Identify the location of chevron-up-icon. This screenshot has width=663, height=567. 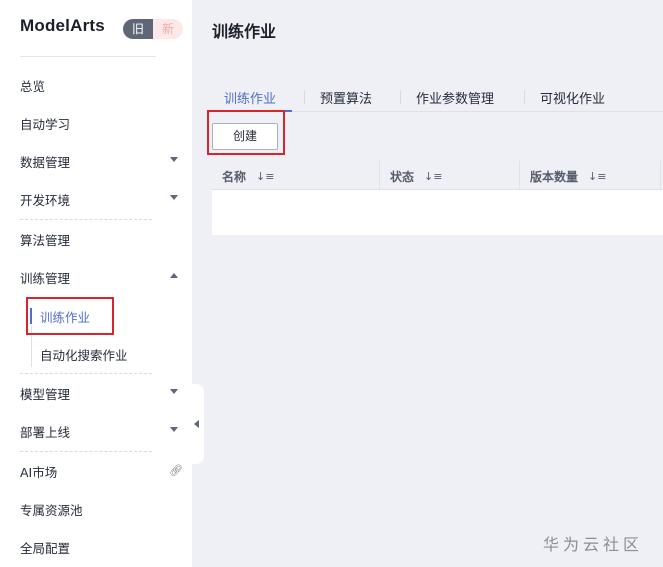
(174, 275).